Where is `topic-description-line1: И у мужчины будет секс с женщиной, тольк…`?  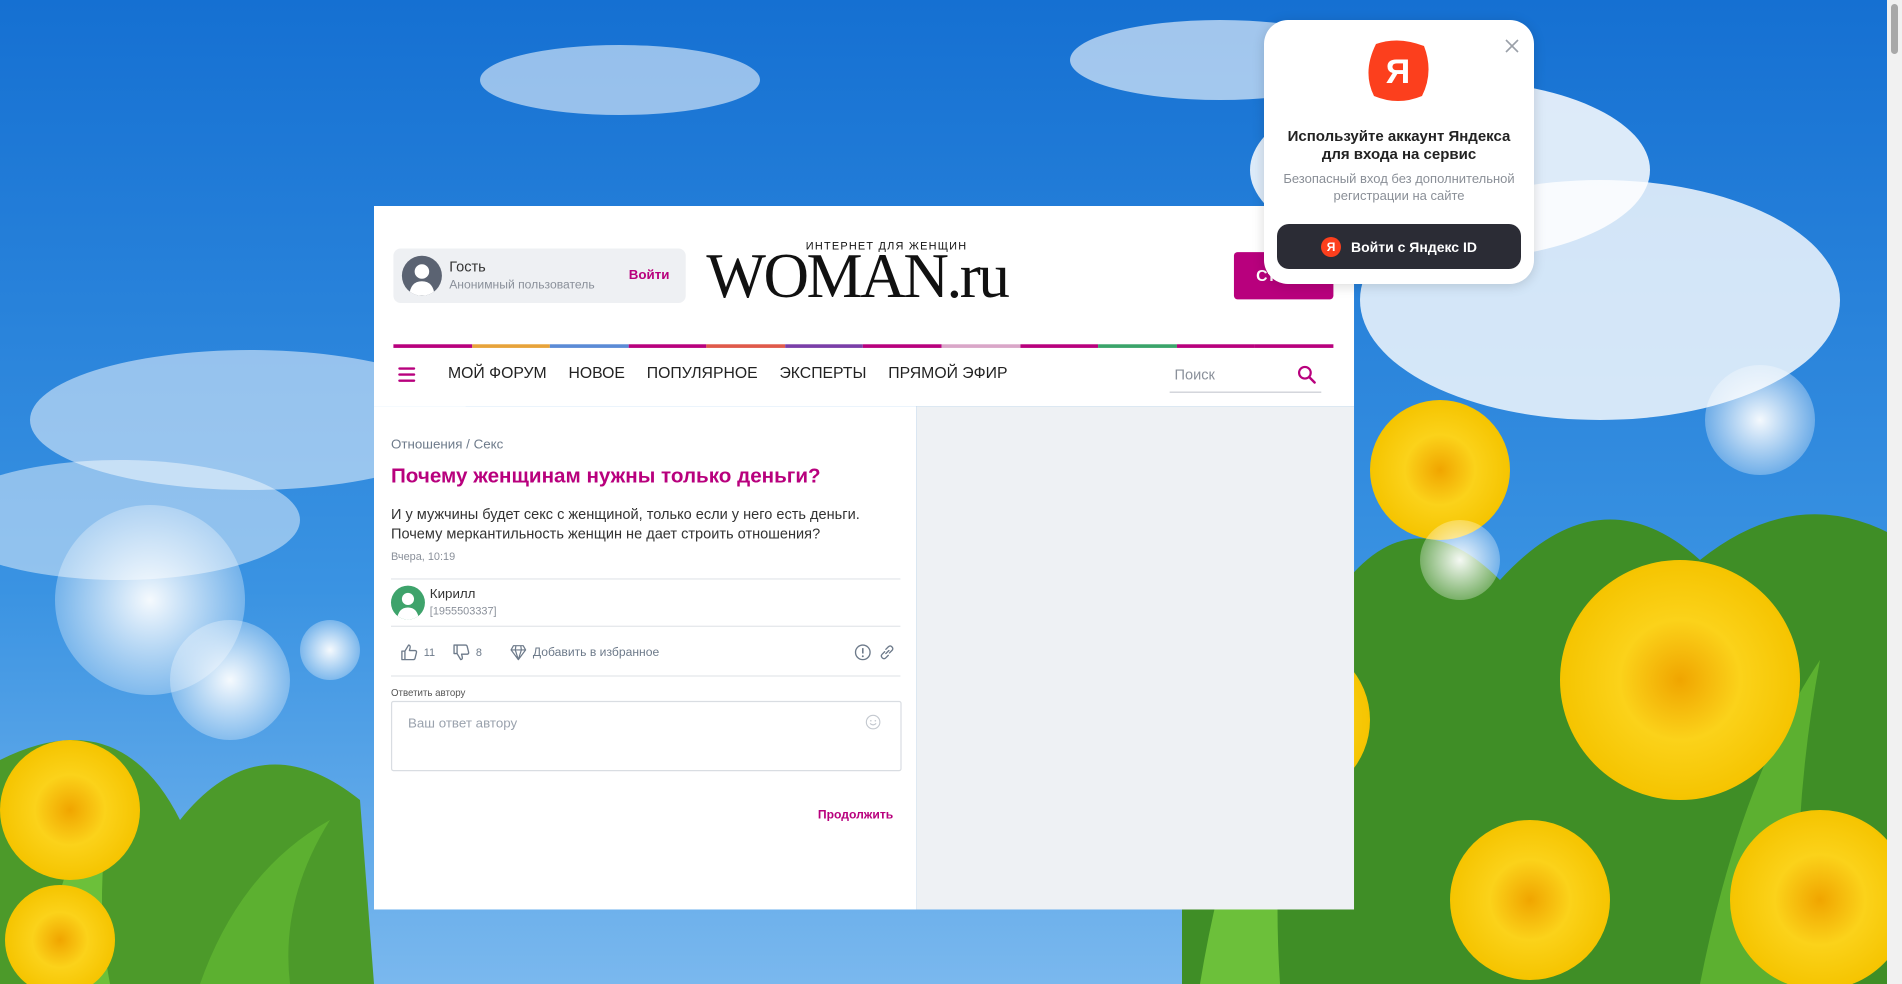 topic-description-line1: И у мужчины будет секс с женщиной, тольк… is located at coordinates (625, 514).